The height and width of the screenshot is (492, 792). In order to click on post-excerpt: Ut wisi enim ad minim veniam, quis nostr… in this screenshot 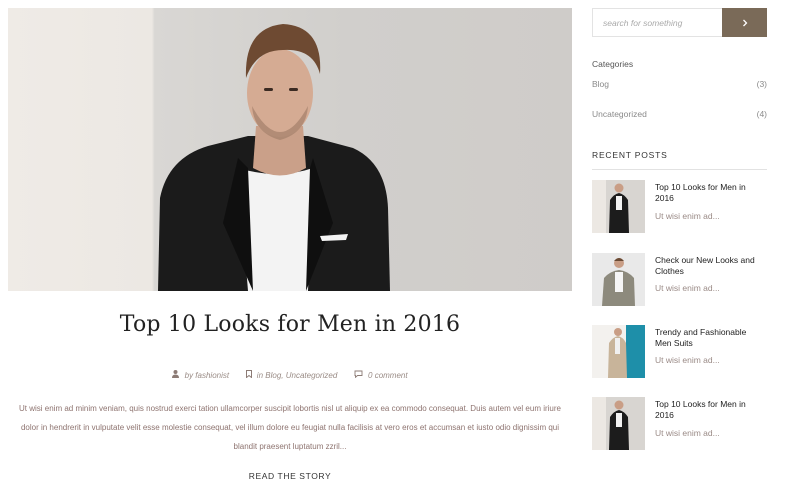, I will do `click(289, 427)`.